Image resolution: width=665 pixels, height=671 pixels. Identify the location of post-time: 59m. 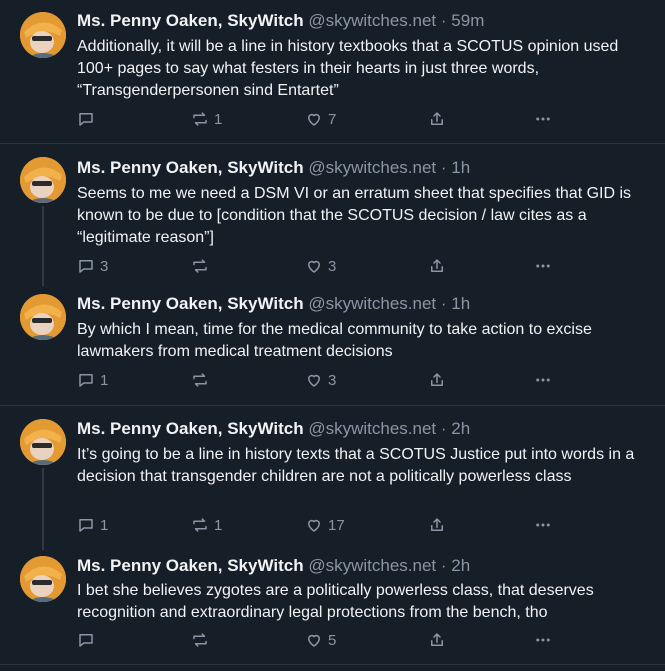
(467, 20).